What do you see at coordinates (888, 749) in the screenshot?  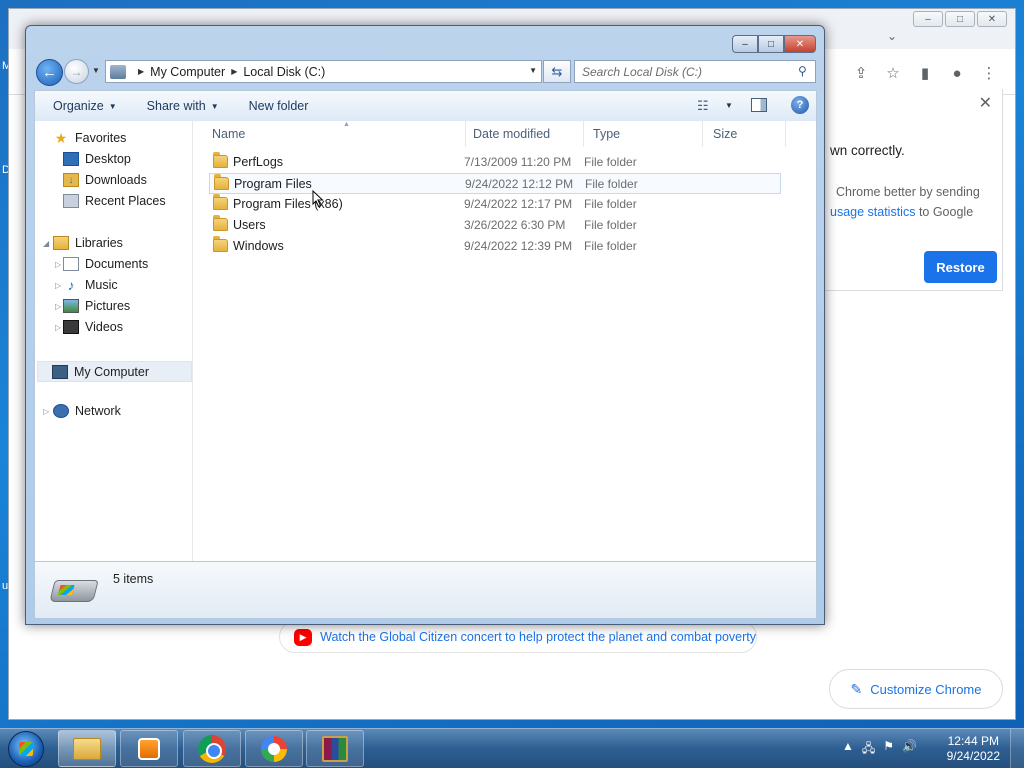 I see `action-center-flag-icon: ⚑` at bounding box center [888, 749].